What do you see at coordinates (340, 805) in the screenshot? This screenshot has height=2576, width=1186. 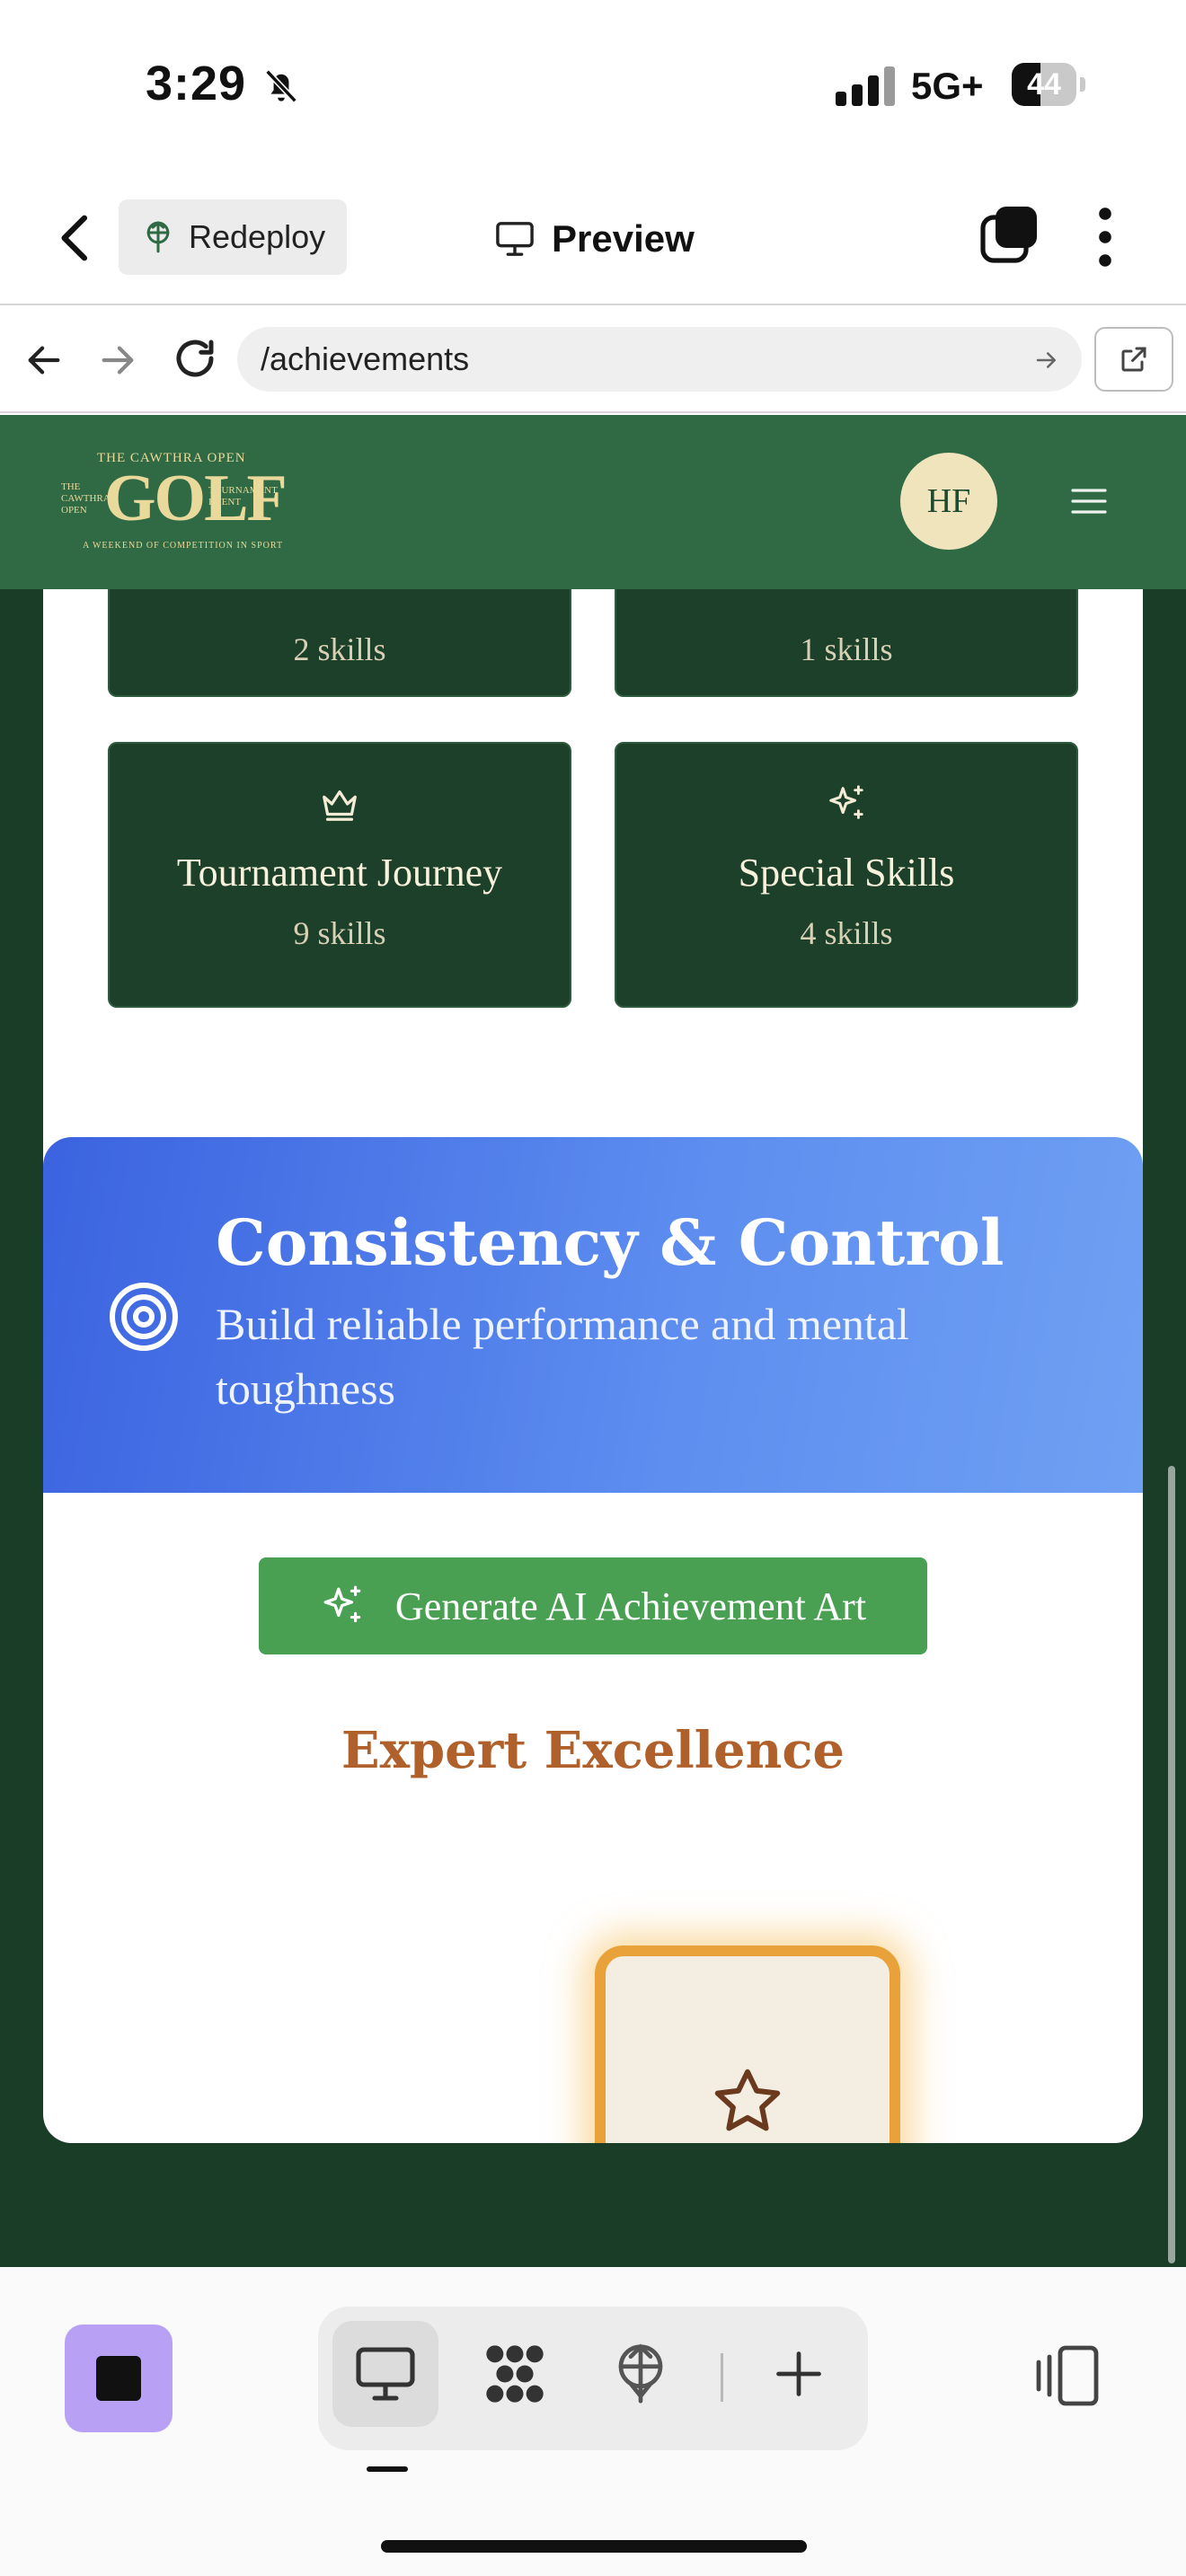 I see `crown-icon` at bounding box center [340, 805].